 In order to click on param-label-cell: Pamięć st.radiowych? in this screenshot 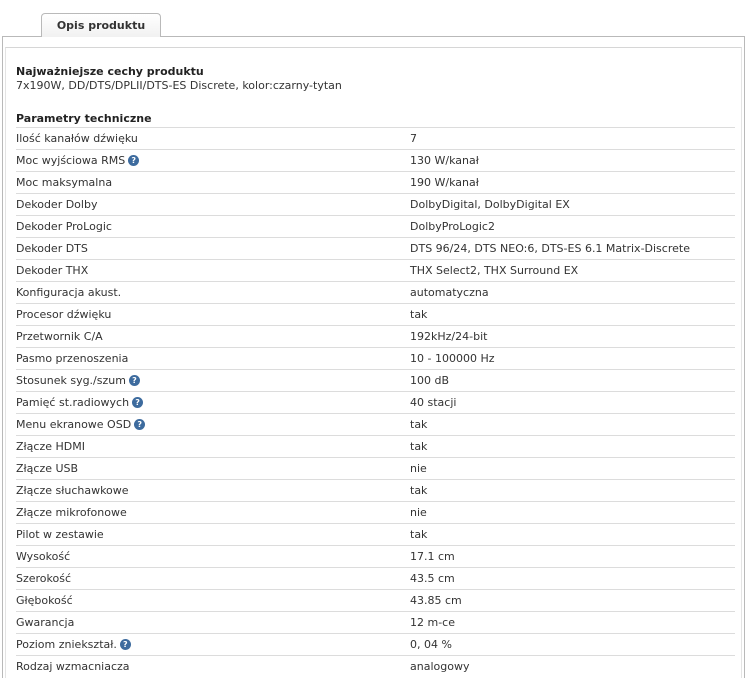, I will do `click(213, 402)`.